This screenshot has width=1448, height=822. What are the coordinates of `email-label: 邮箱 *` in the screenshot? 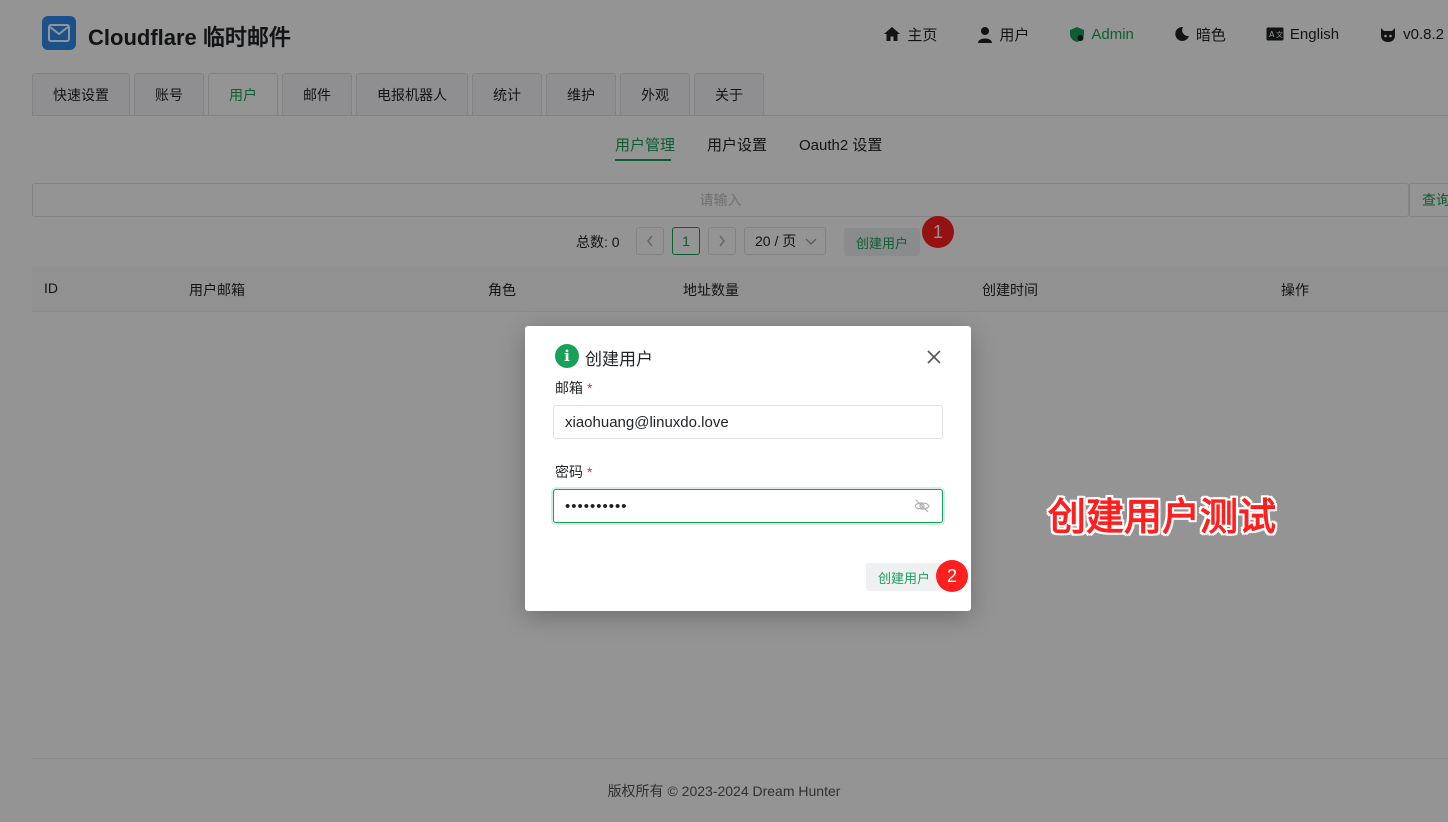 It's located at (573, 388).